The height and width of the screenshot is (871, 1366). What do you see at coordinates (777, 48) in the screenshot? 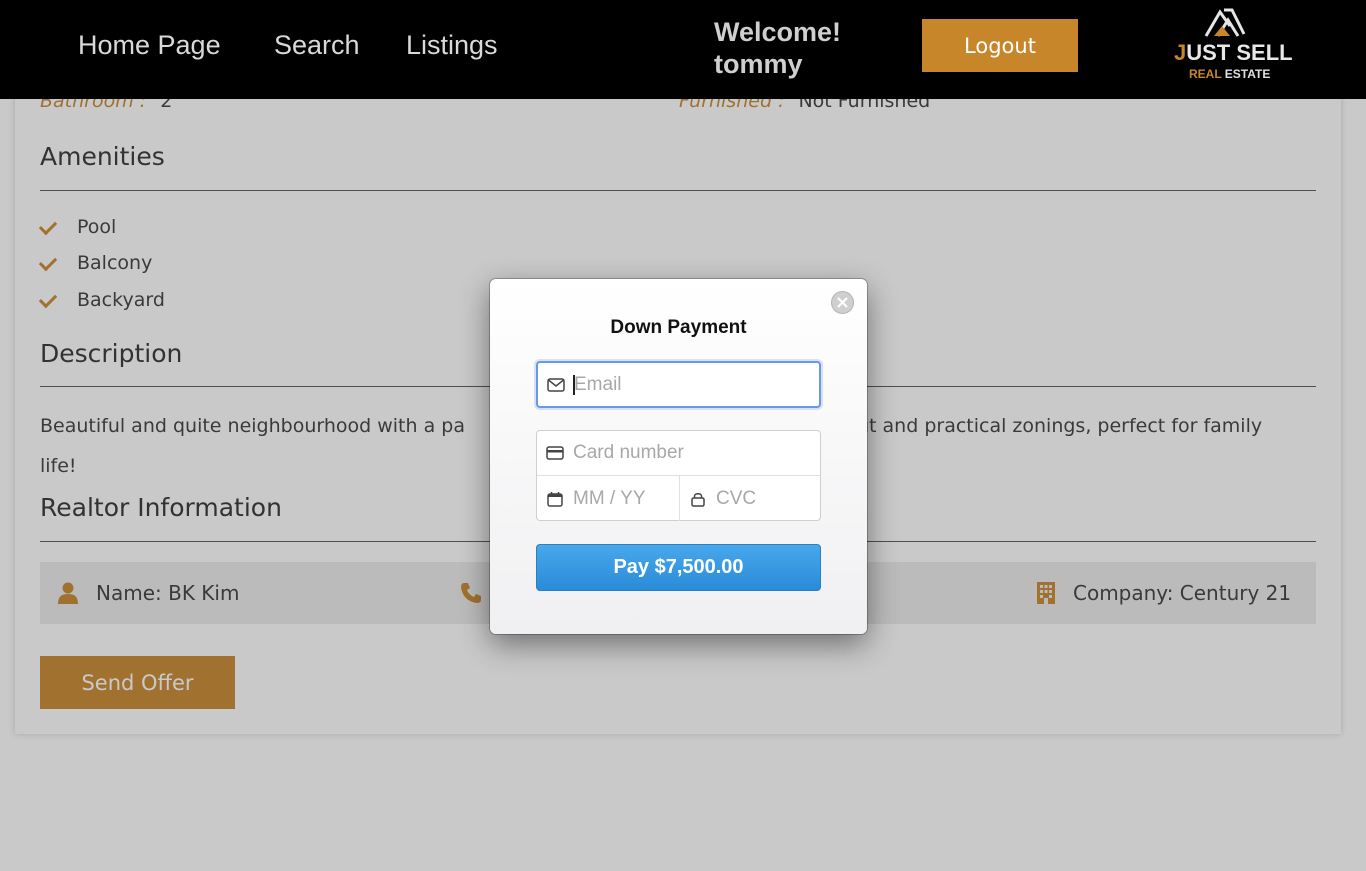
I see `welcome-message: Welcome! tommy` at bounding box center [777, 48].